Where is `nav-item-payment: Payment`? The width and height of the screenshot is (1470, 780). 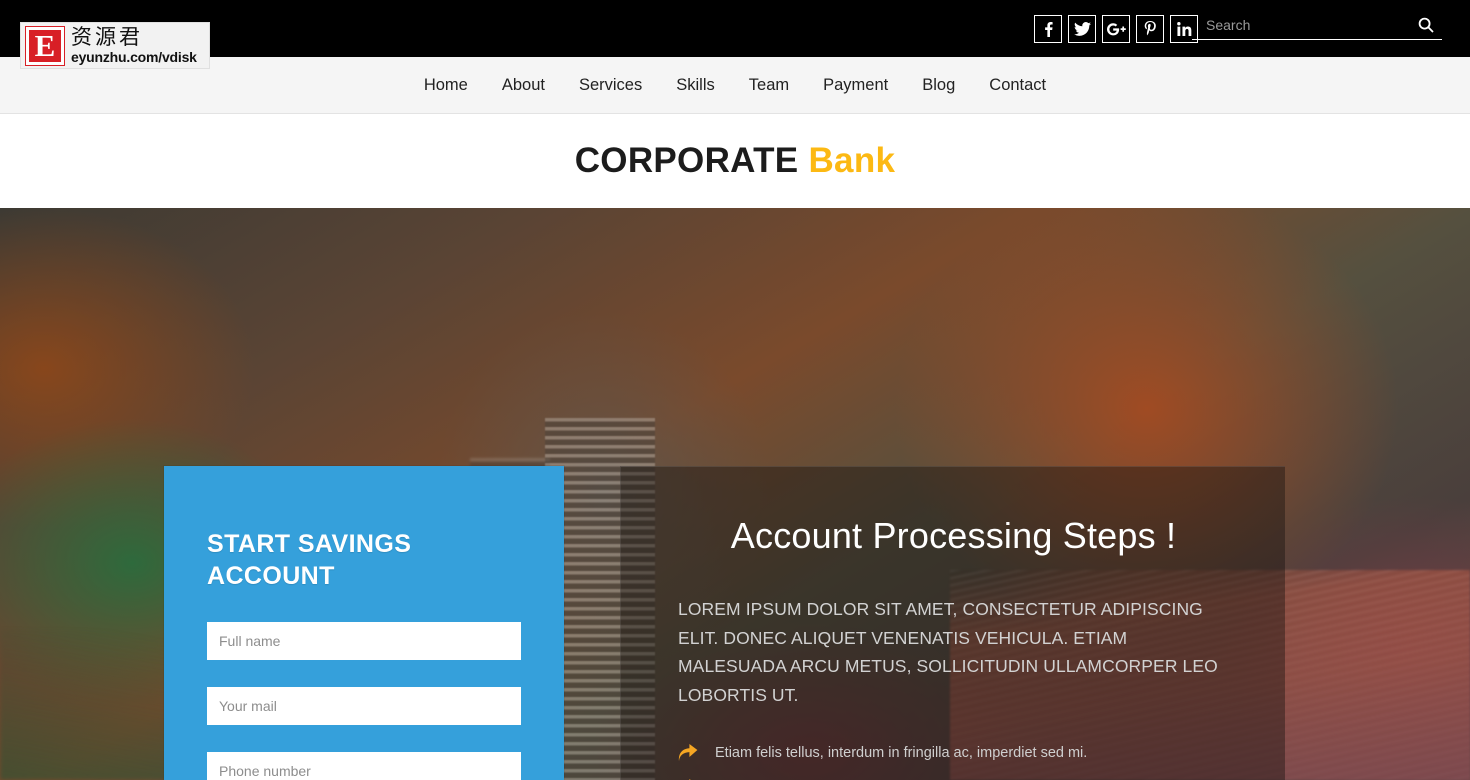
nav-item-payment: Payment is located at coordinates (855, 85).